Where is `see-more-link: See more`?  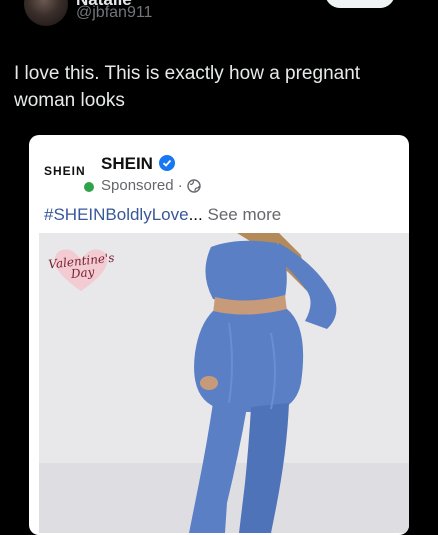
see-more-link: See more is located at coordinates (244, 214).